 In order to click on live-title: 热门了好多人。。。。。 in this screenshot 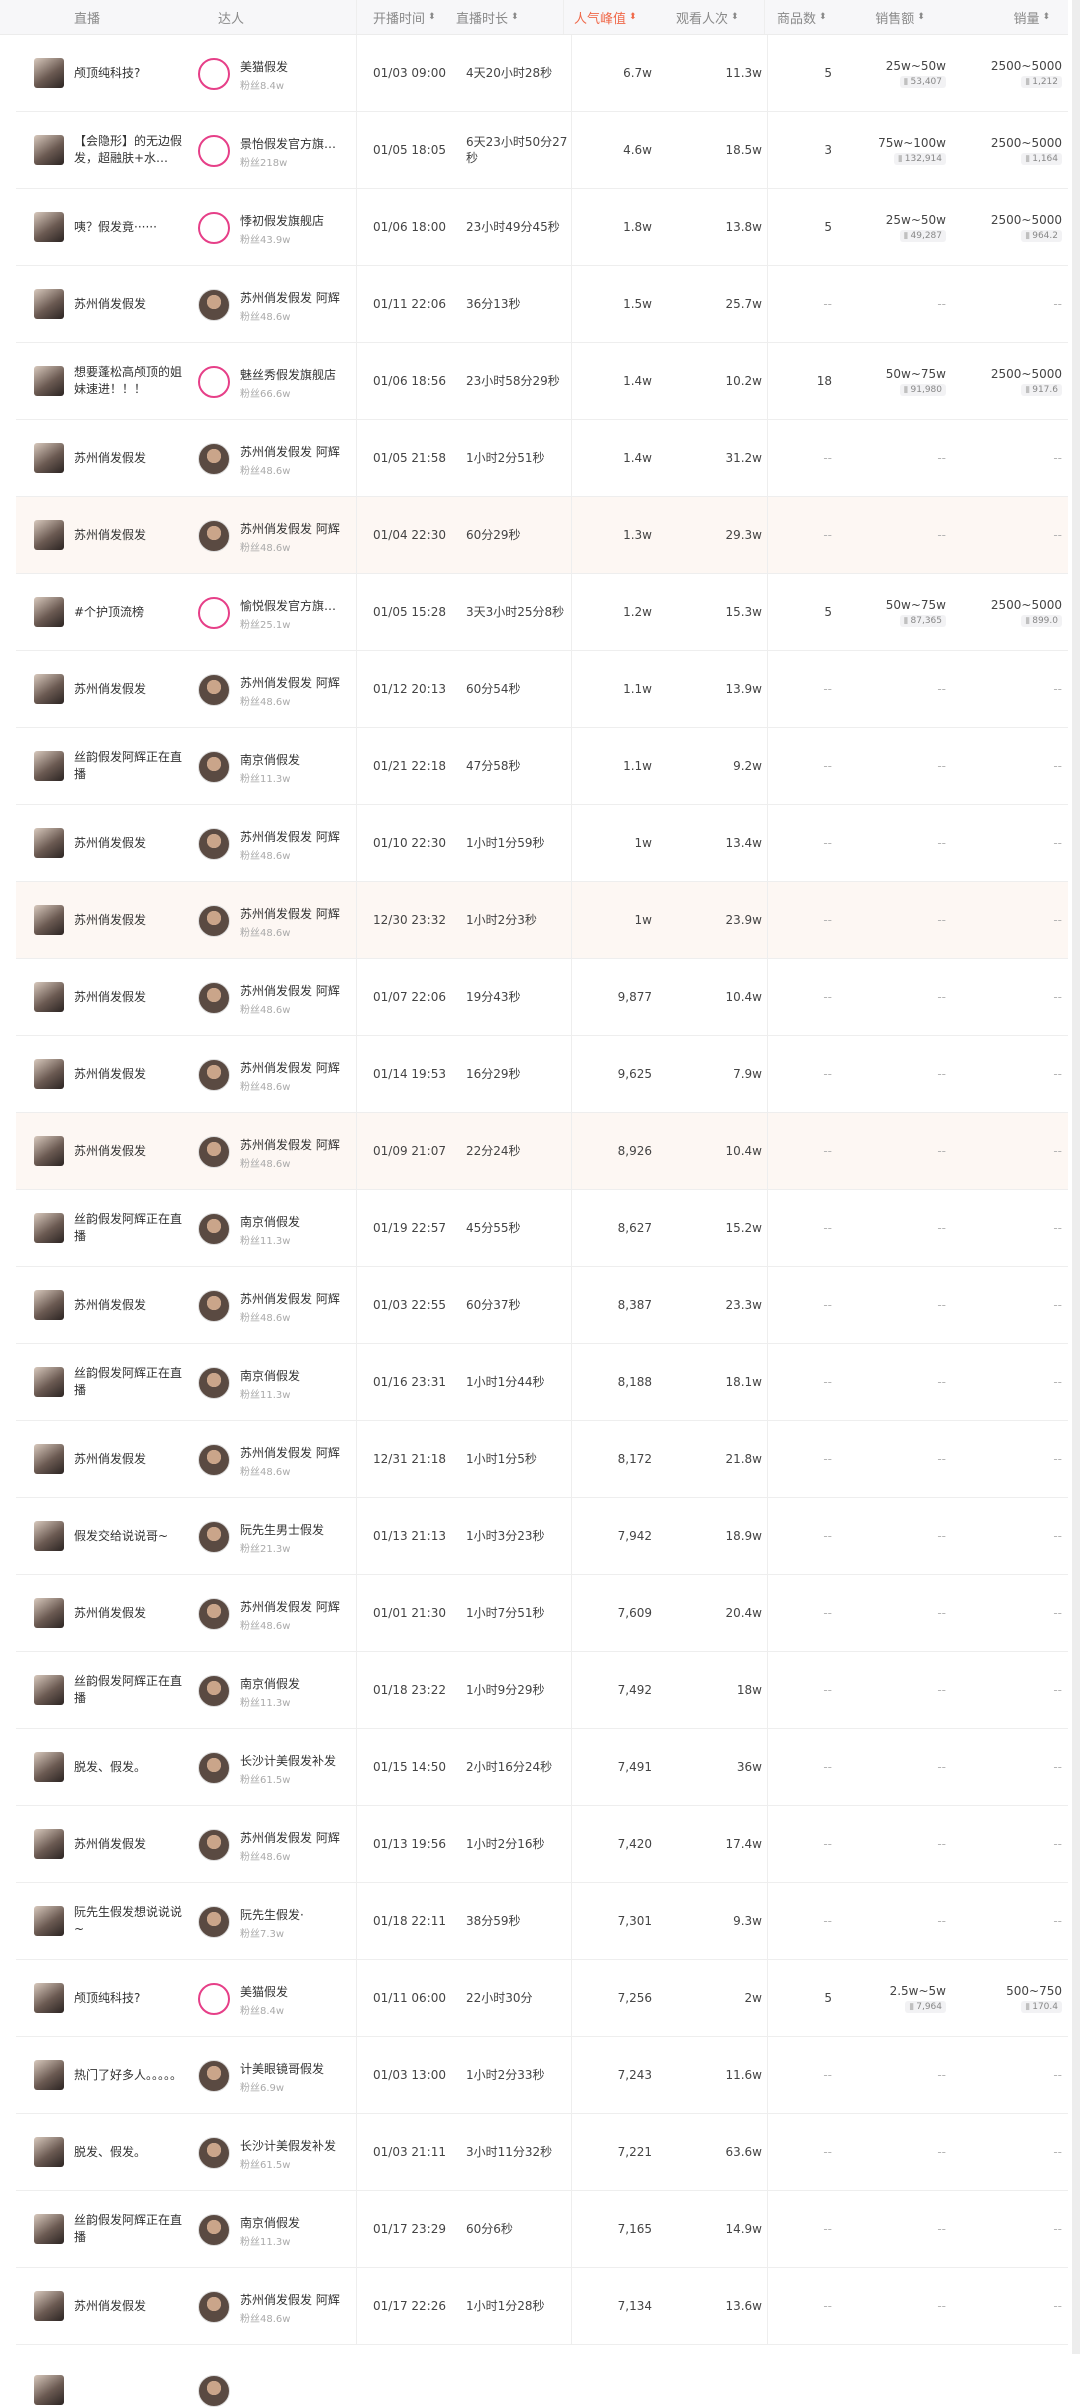, I will do `click(130, 2075)`.